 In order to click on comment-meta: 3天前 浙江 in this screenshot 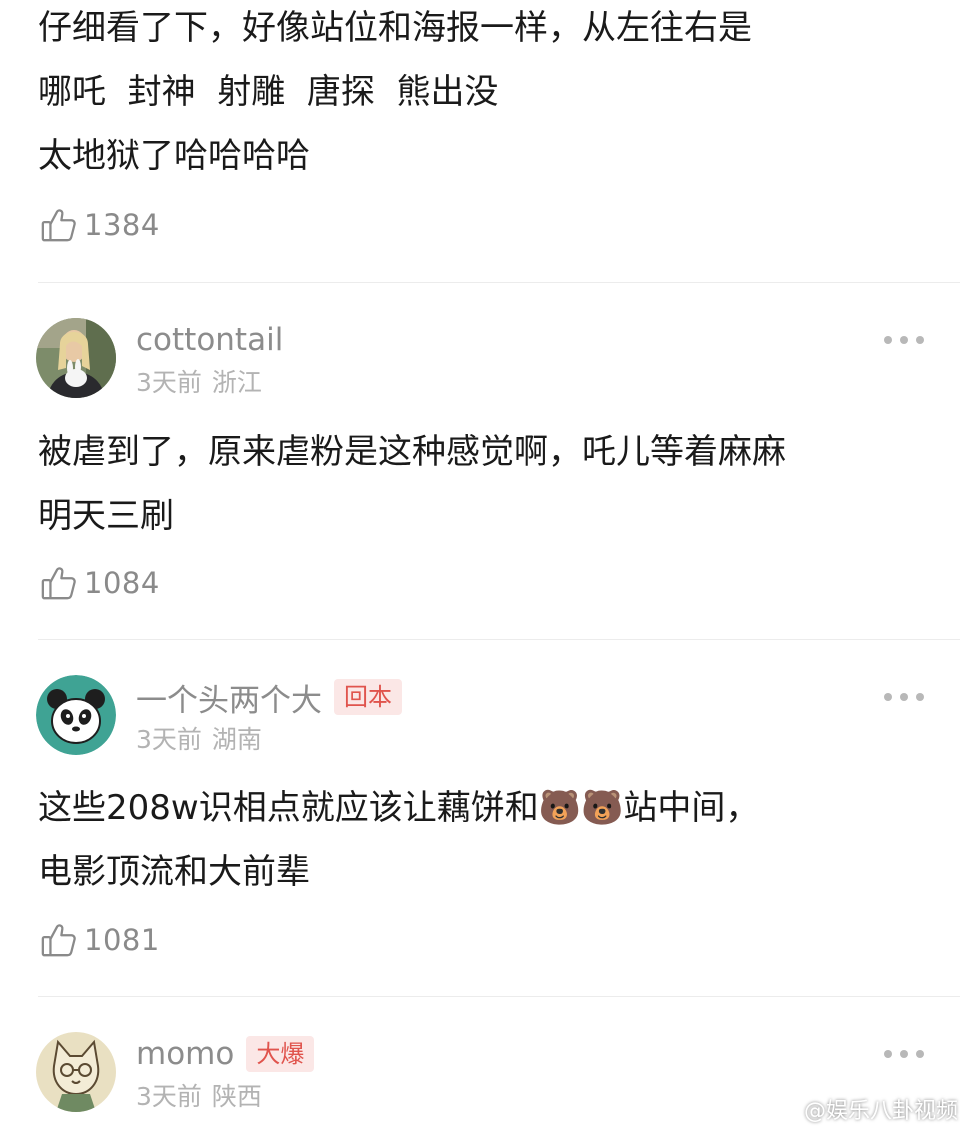, I will do `click(199, 383)`.